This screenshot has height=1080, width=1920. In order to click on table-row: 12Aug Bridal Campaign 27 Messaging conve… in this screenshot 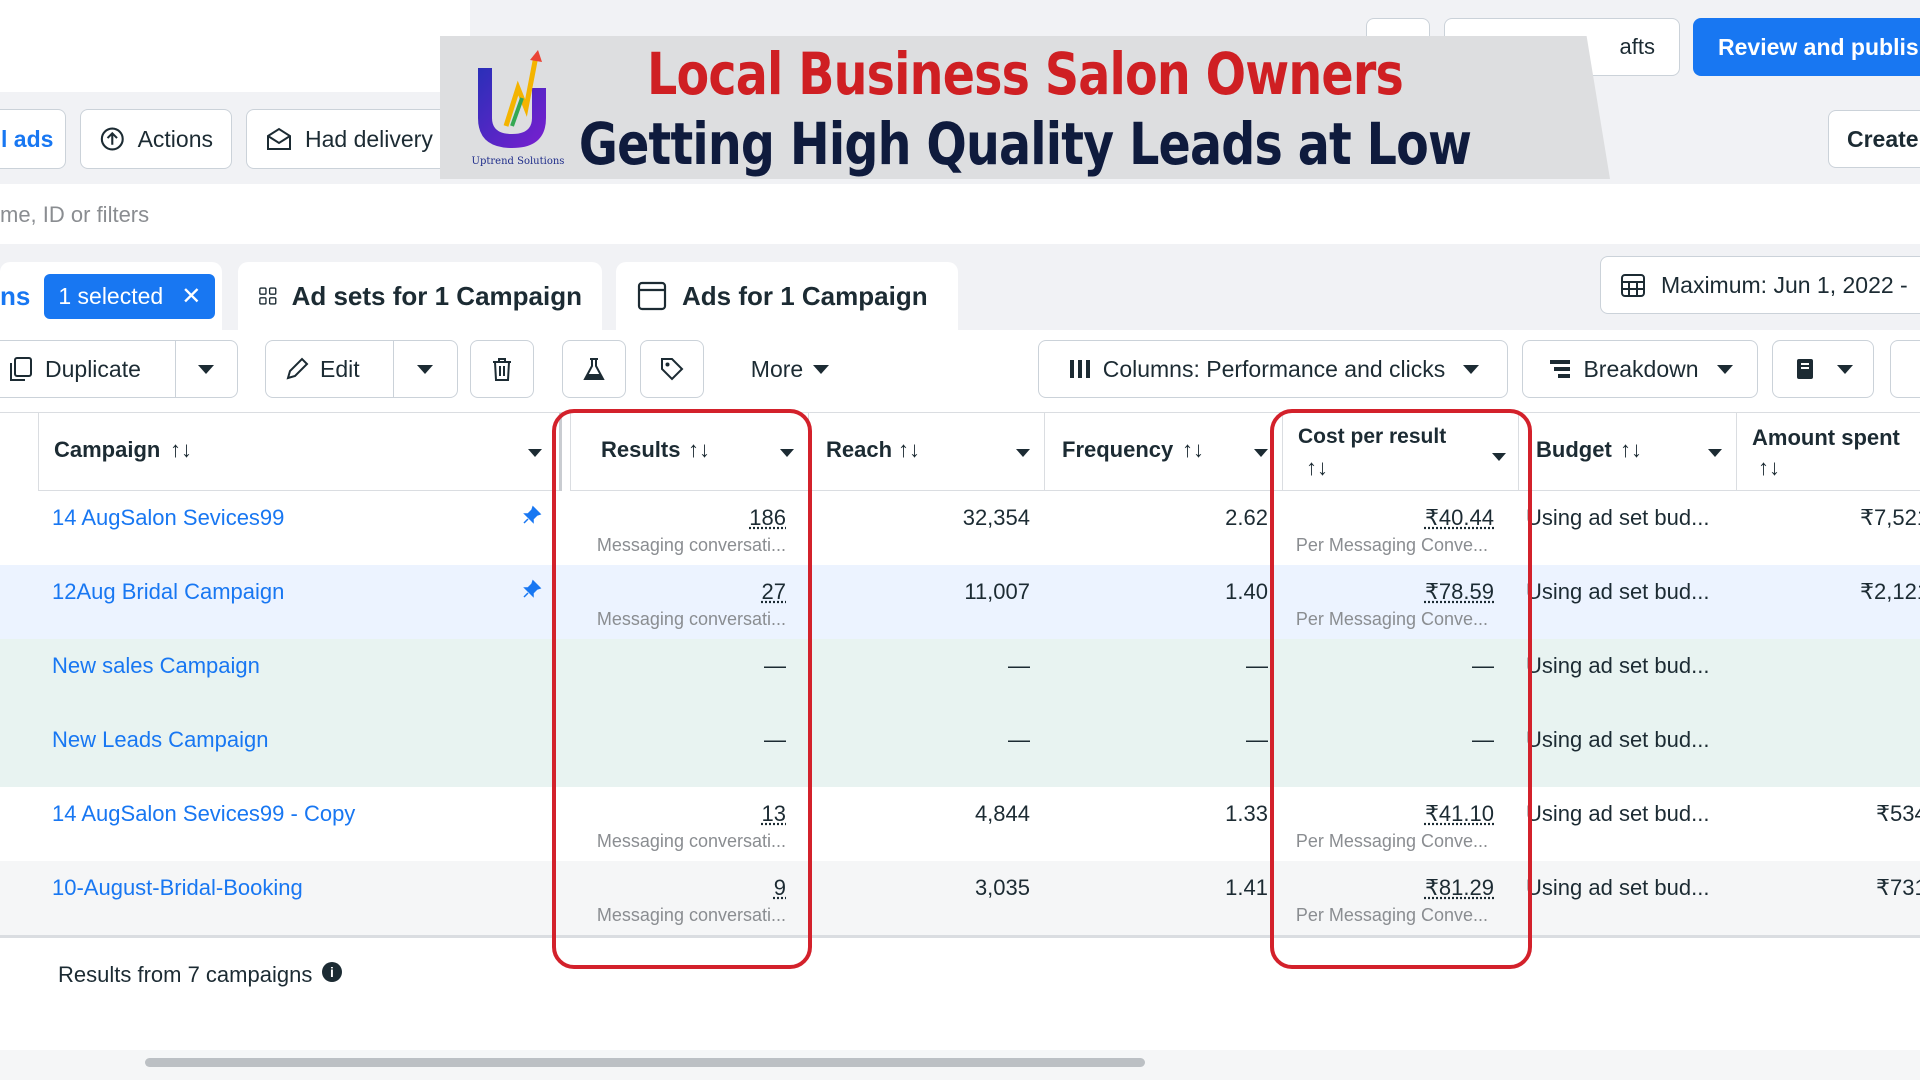, I will do `click(960, 602)`.